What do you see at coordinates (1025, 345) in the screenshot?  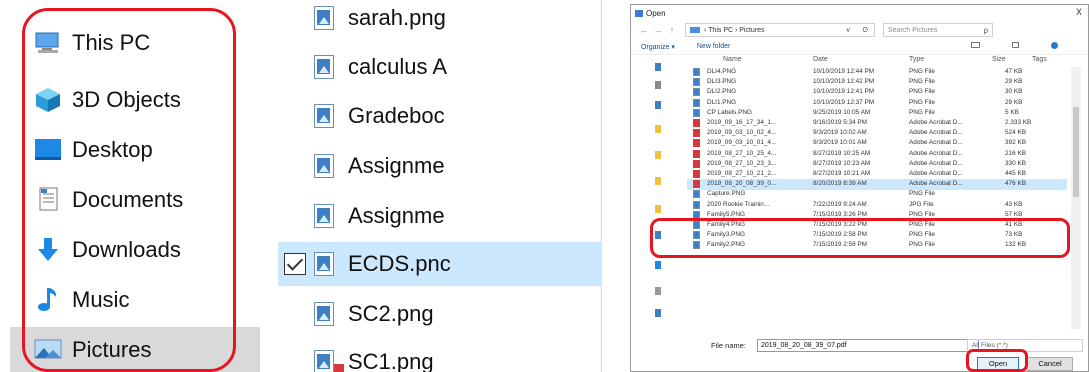 I see `file-type-select: All Files (*.*)` at bounding box center [1025, 345].